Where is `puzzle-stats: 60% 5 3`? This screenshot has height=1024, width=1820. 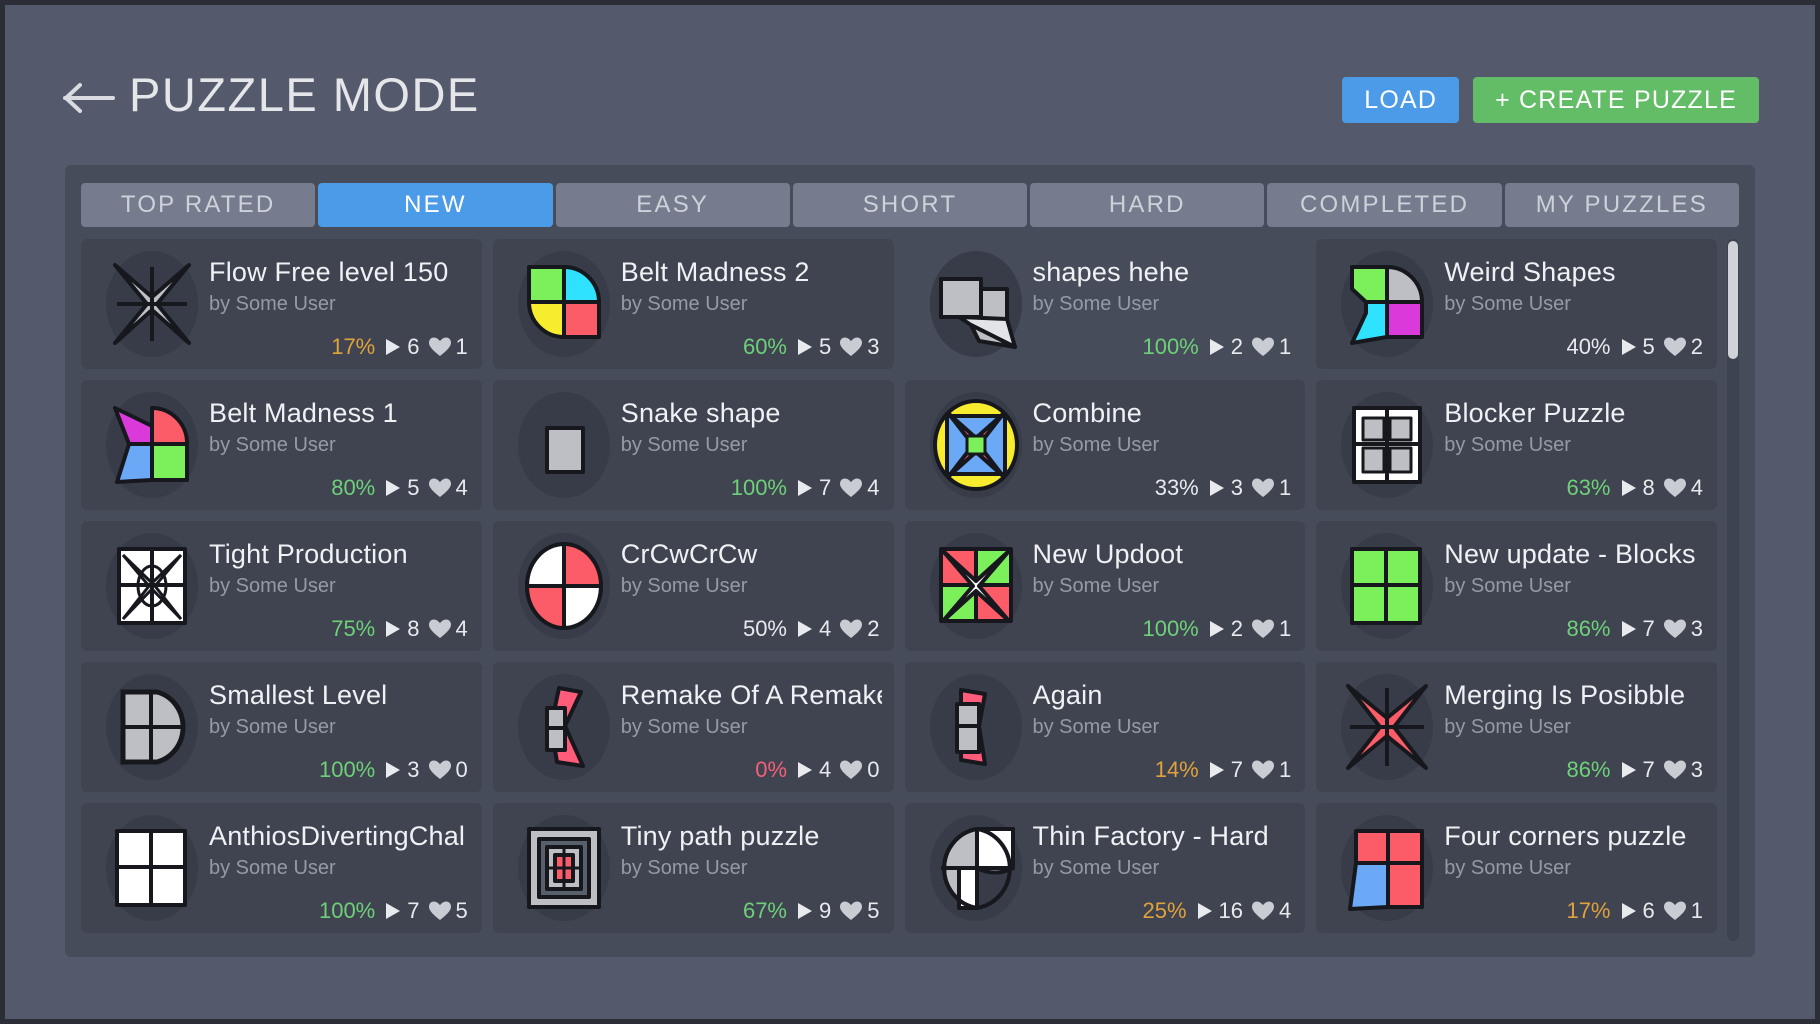
puzzle-stats: 60% 5 3 is located at coordinates (811, 347).